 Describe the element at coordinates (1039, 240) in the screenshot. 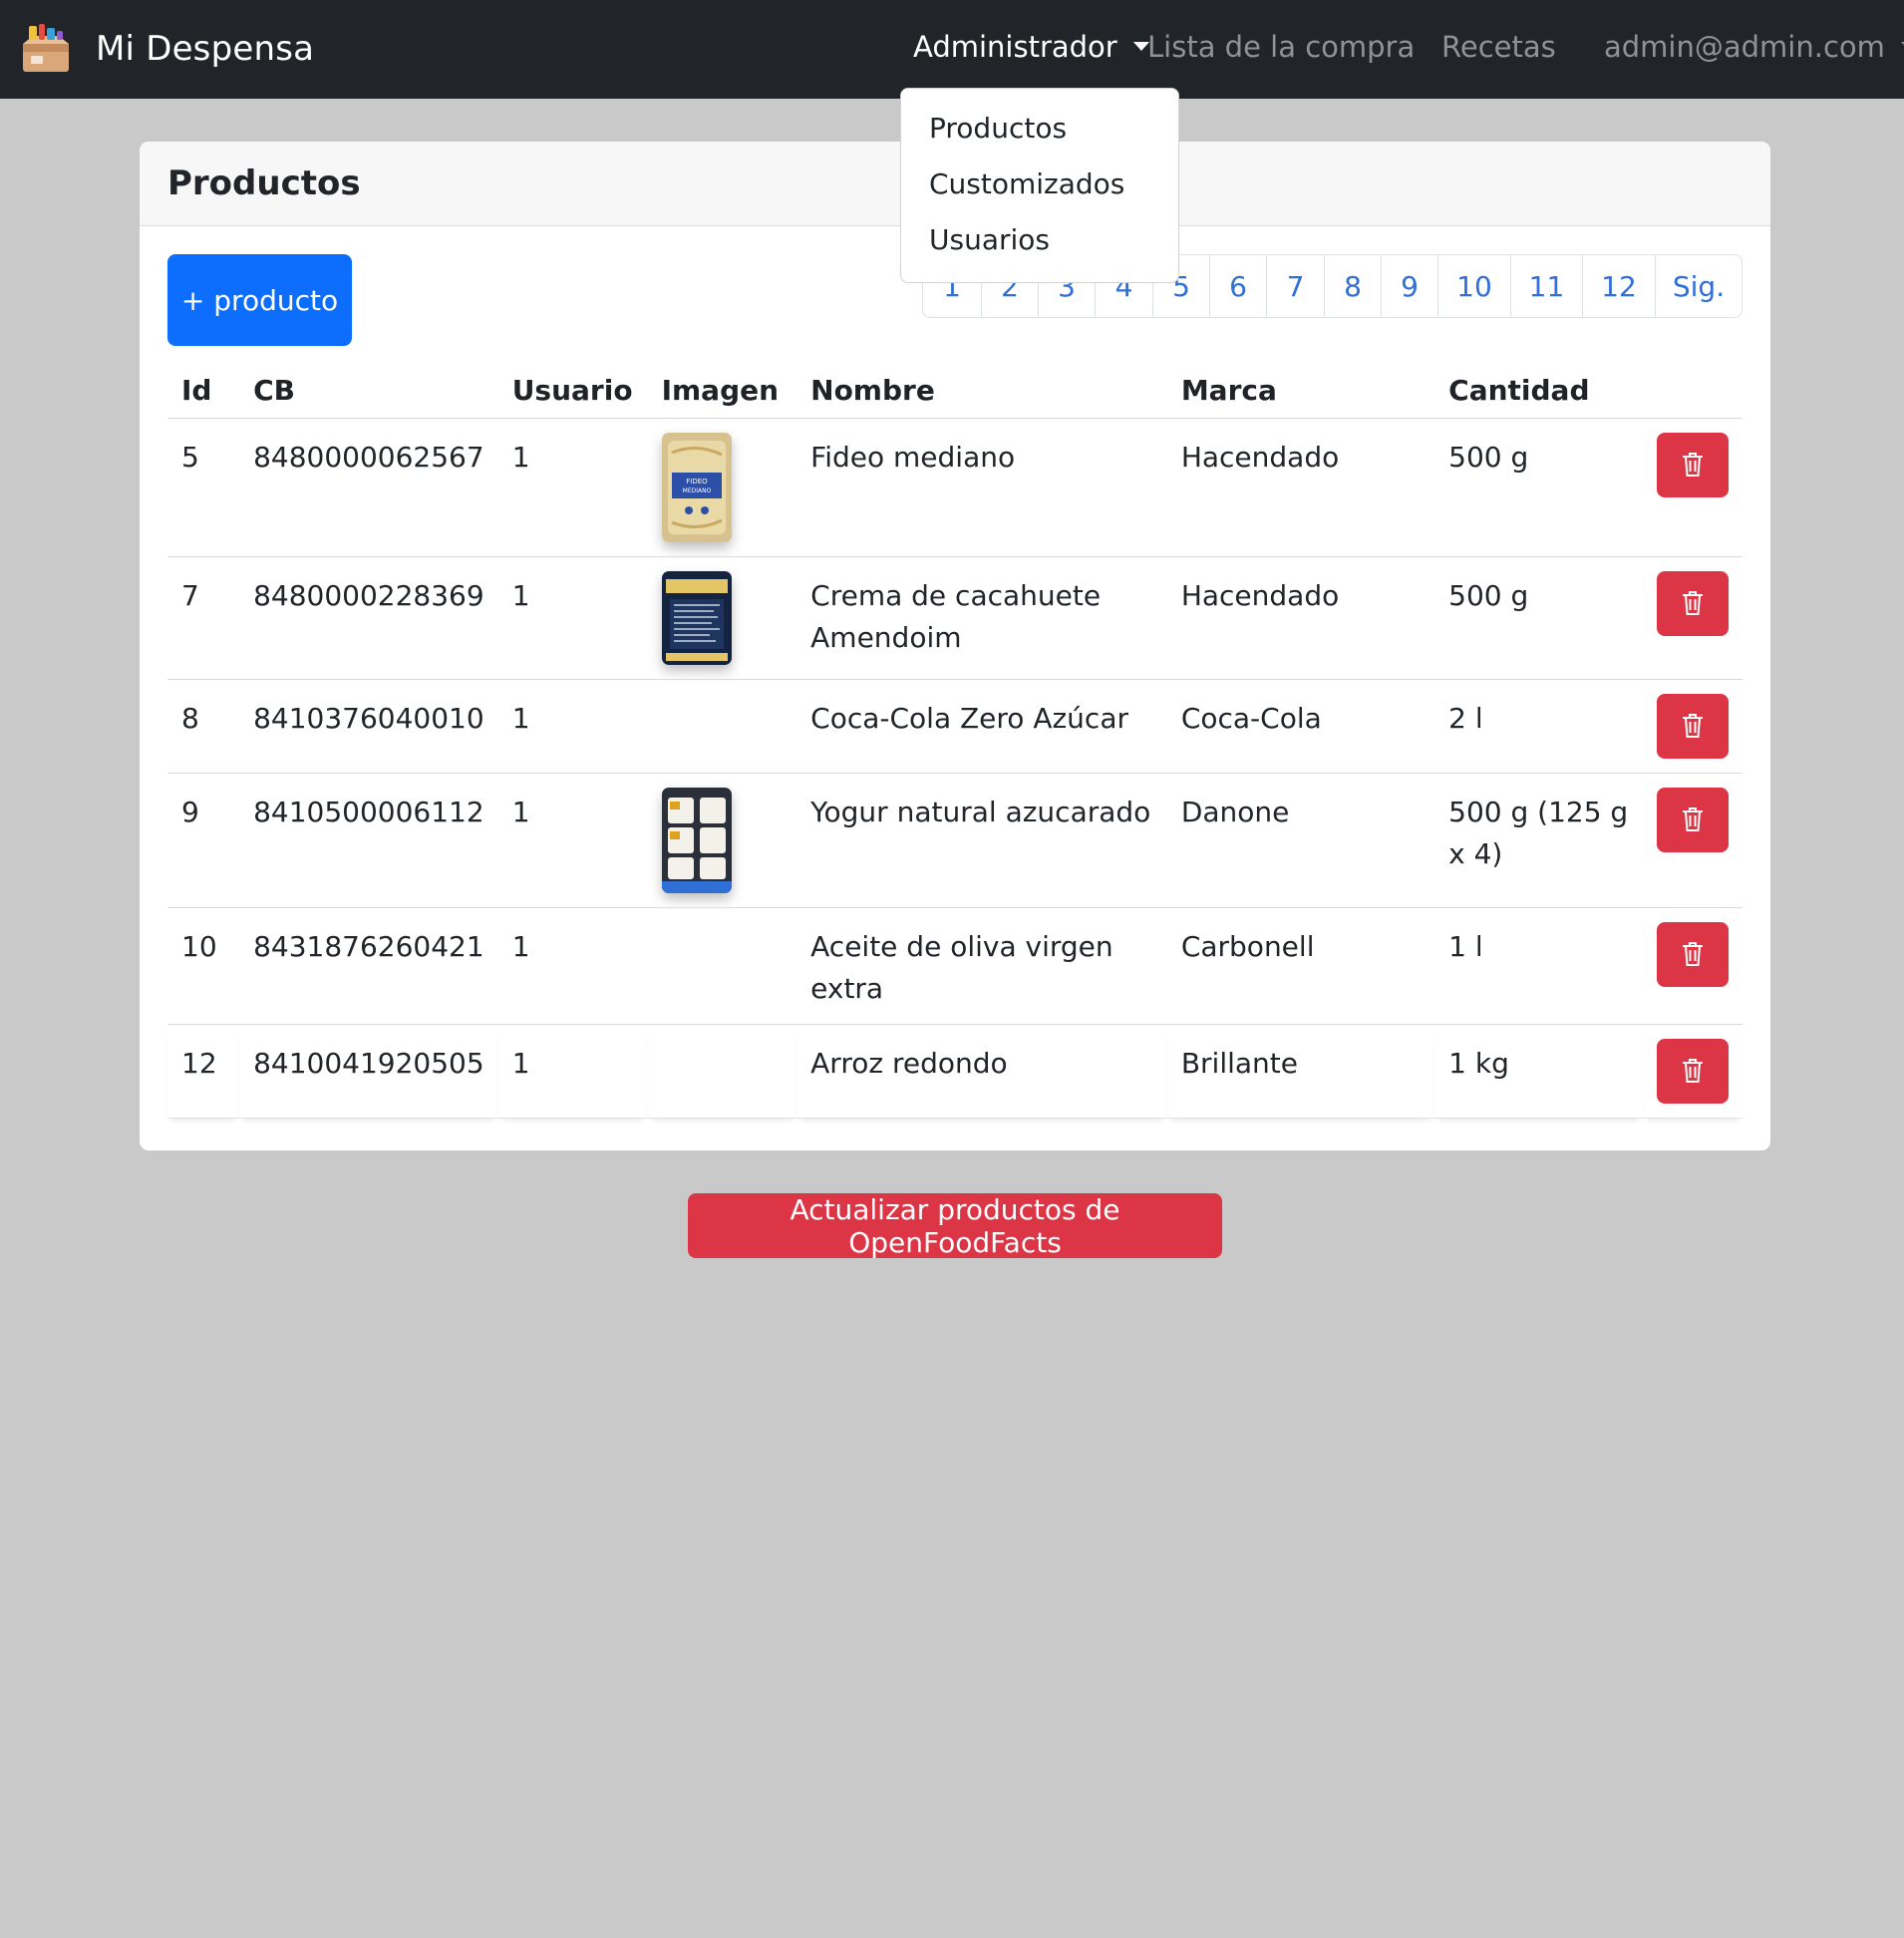

I see `dropdown-item-usuarios: Usuarios` at that location.